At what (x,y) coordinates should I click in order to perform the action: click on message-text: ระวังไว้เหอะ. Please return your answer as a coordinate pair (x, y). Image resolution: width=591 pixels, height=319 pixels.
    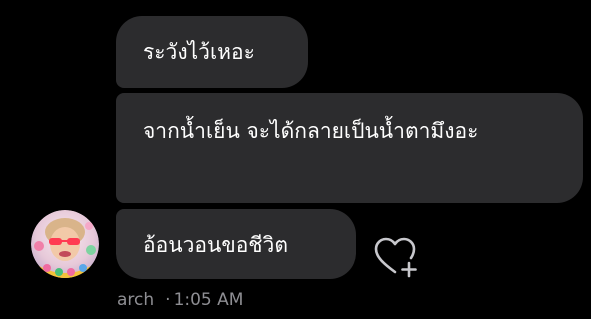
    Looking at the image, I should click on (199, 52).